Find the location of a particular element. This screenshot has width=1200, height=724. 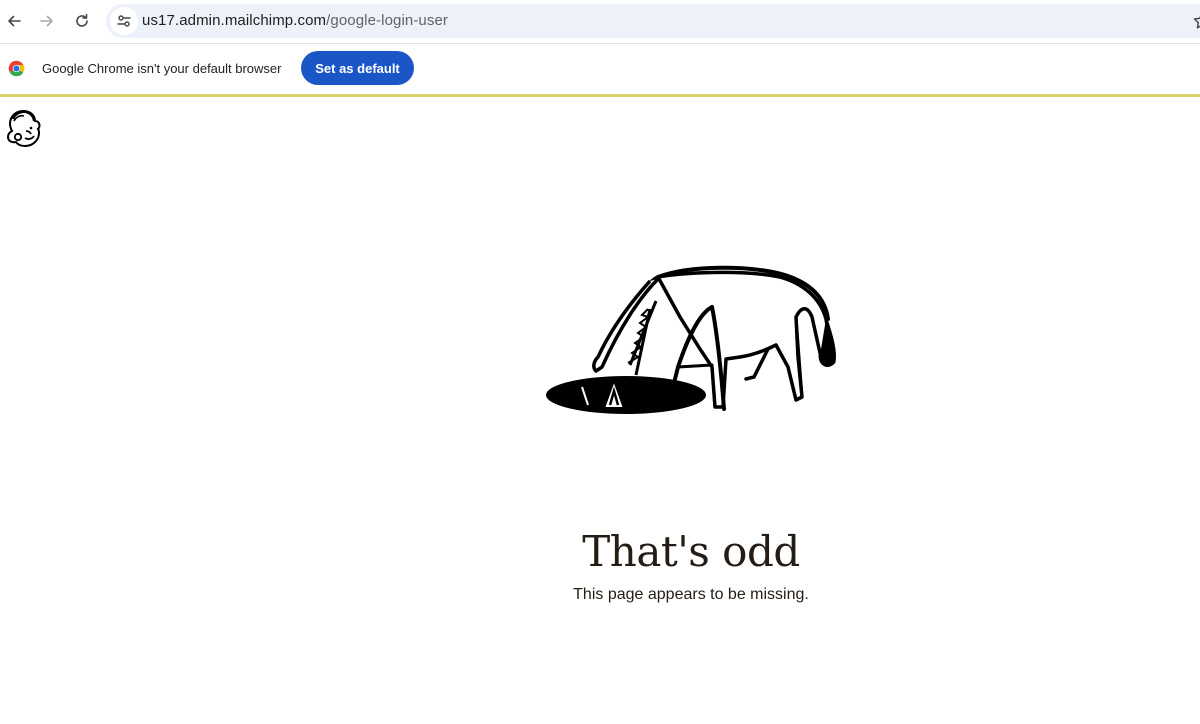

infobar-message: Google Chrome isn't your default browser is located at coordinates (162, 68).